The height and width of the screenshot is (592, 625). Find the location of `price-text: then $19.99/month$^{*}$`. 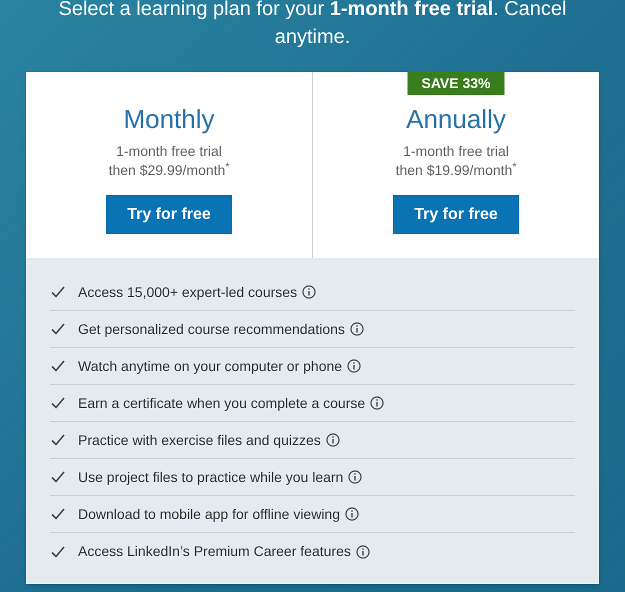

price-text: then $19.99/month$^{*}$ is located at coordinates (456, 170).